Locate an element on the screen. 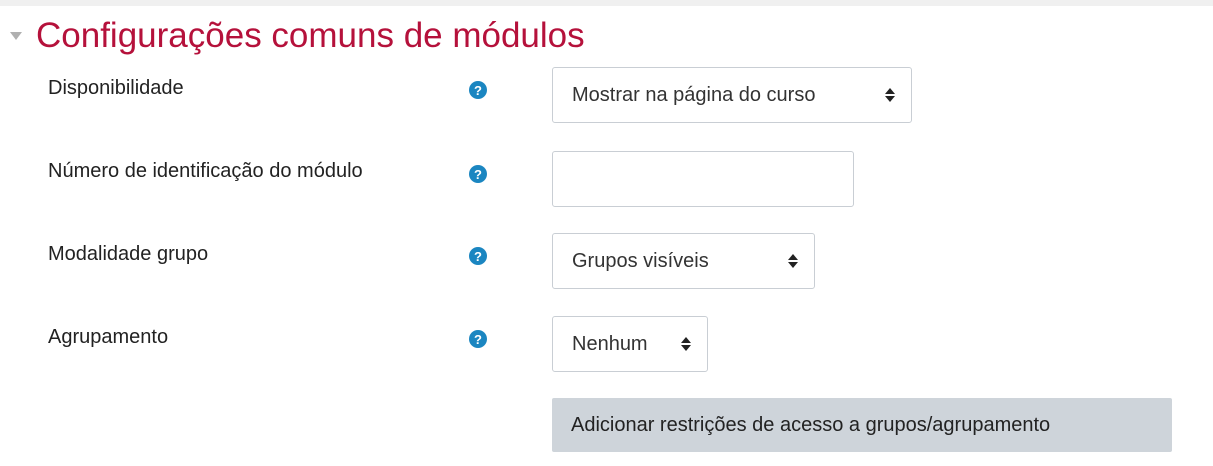 The height and width of the screenshot is (466, 1213). idnumber-label: Número de identificação do módulo is located at coordinates (205, 171).